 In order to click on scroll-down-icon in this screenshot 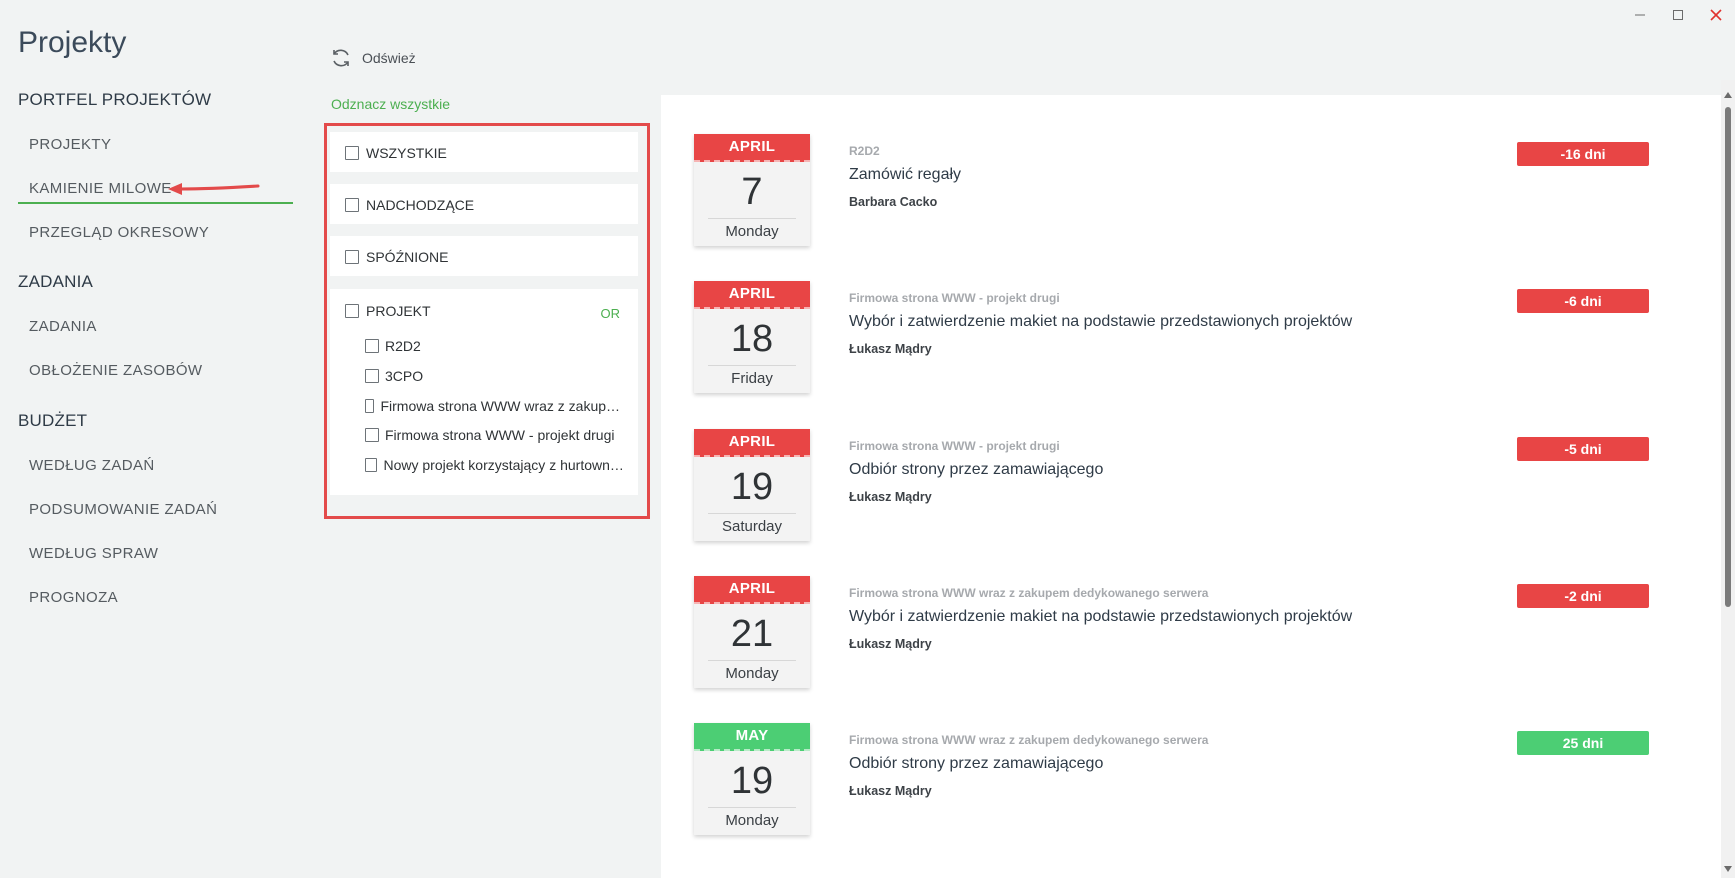, I will do `click(1728, 869)`.